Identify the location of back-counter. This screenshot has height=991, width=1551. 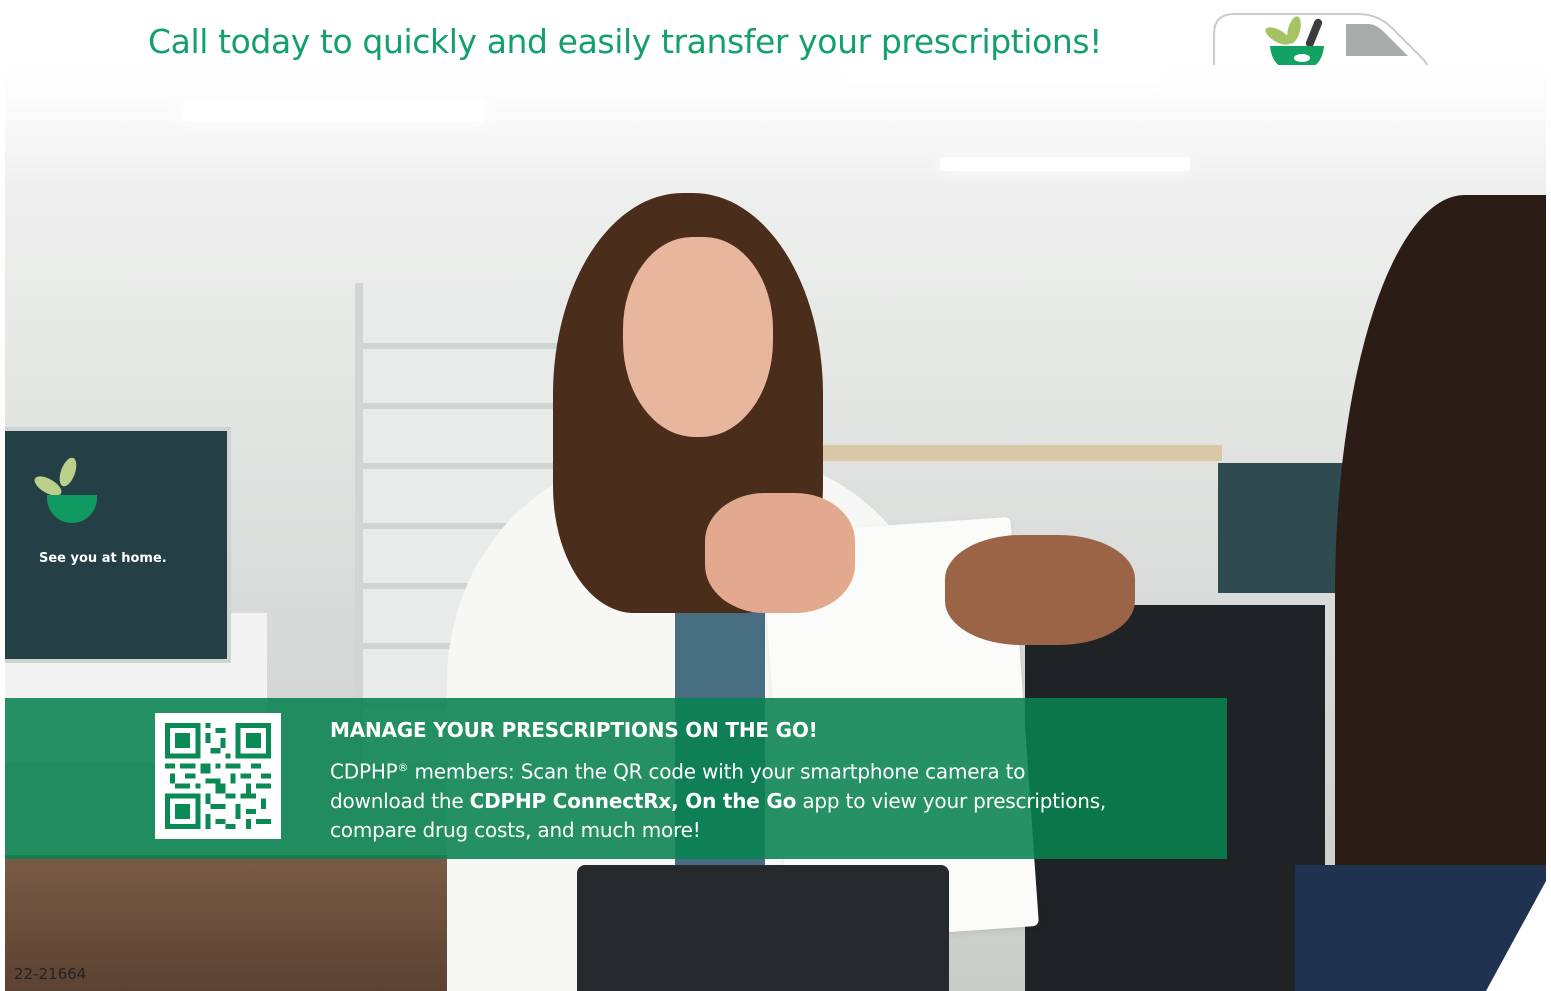
(1016, 453).